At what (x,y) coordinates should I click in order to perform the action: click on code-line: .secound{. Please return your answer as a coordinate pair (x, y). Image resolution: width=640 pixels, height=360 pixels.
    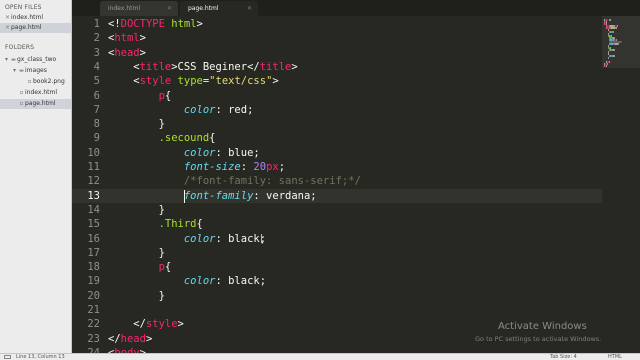
    Looking at the image, I should click on (162, 138).